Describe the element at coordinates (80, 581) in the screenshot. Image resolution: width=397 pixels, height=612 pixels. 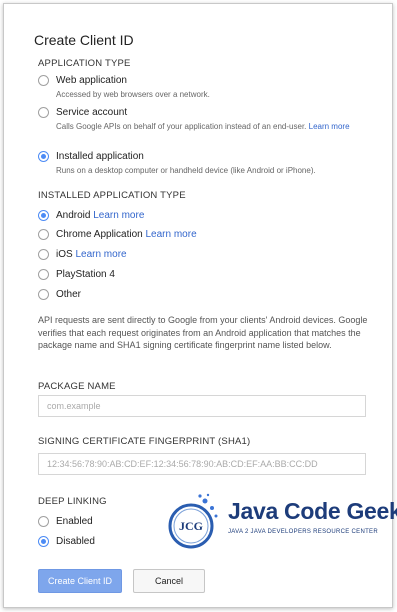
I see `create-client-id-button: Create Client ID` at that location.